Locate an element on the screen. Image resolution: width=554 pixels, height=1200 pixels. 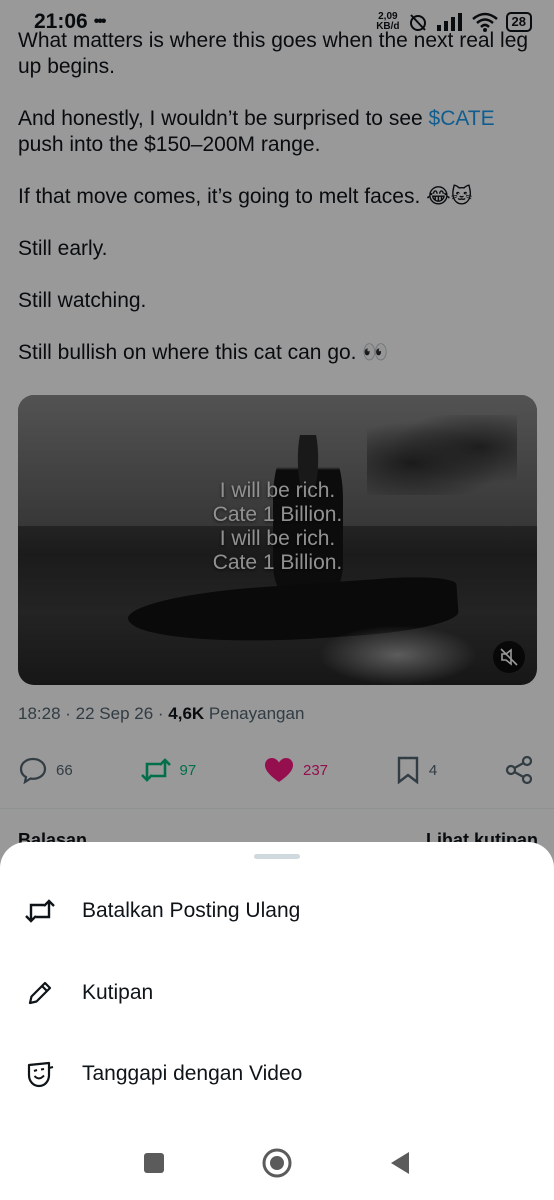
quote-label: Kutipan is located at coordinates (118, 992).